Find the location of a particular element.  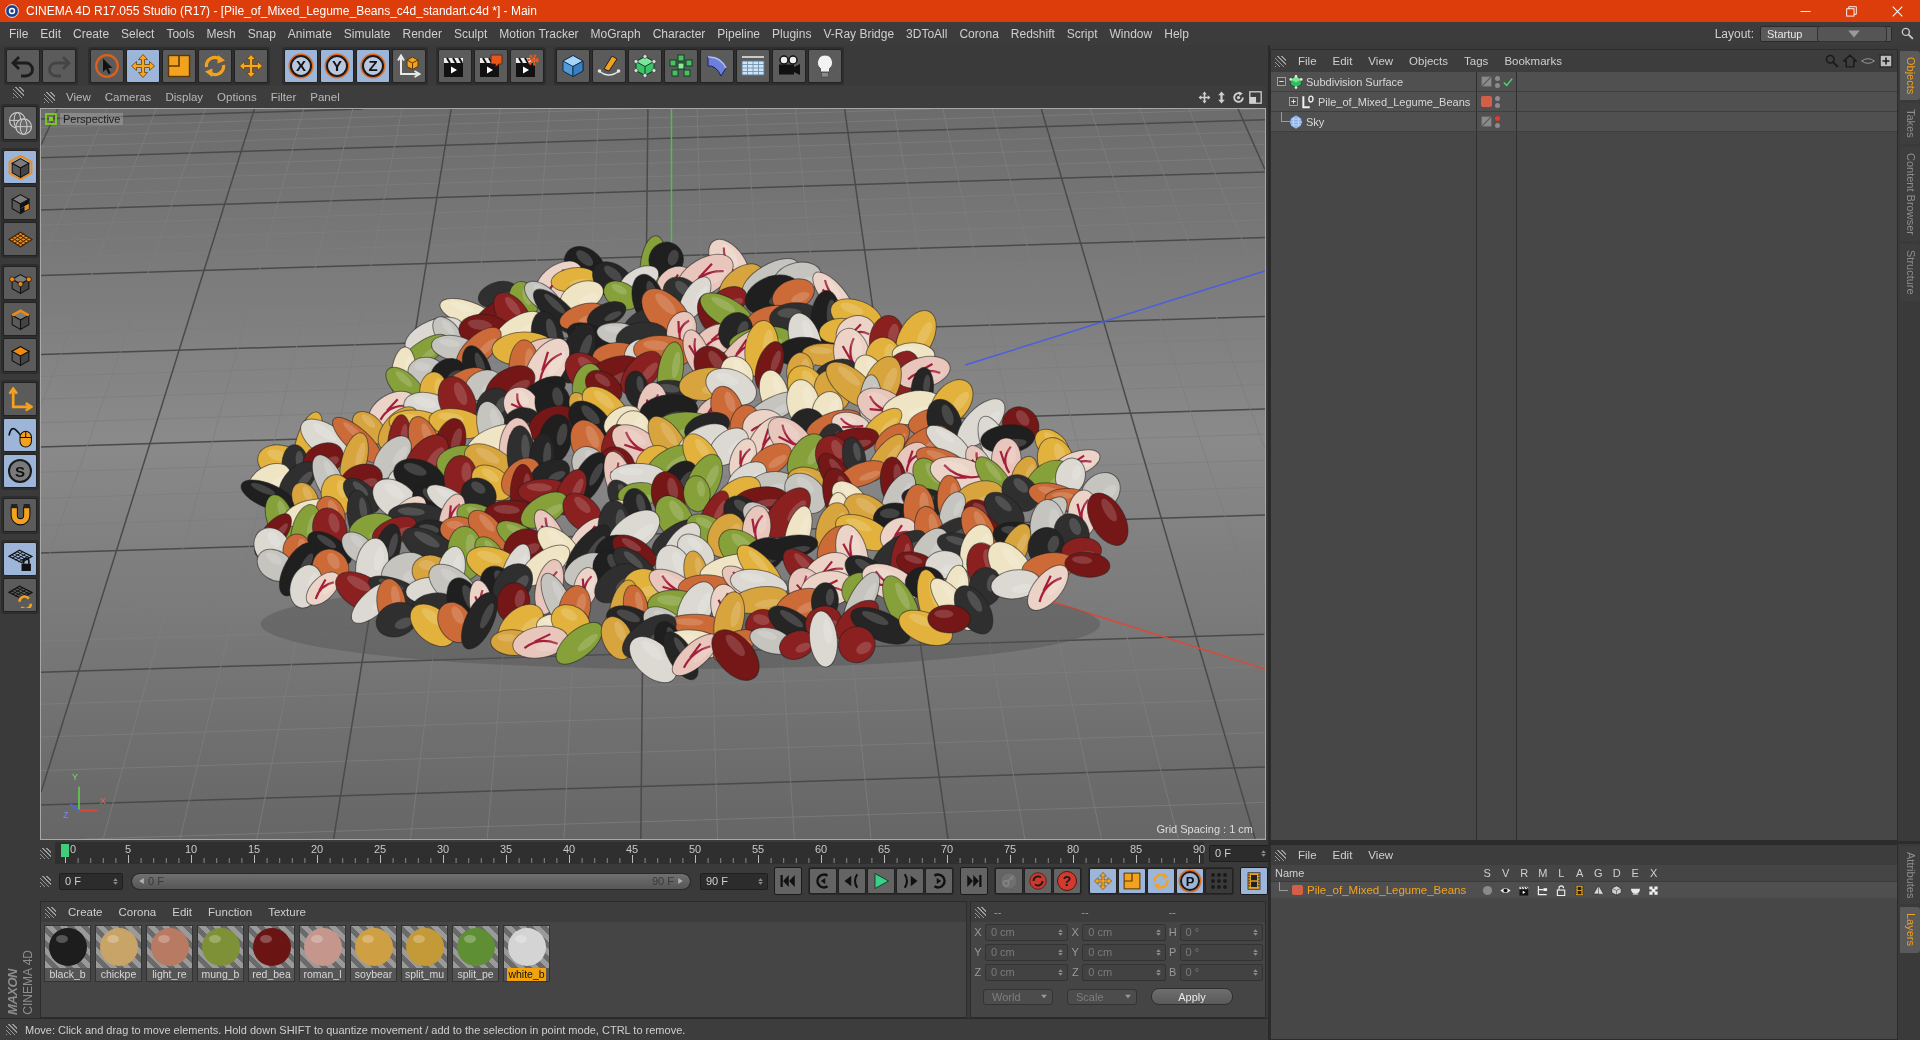

current-frame-field: 0 F is located at coordinates (1240, 853).